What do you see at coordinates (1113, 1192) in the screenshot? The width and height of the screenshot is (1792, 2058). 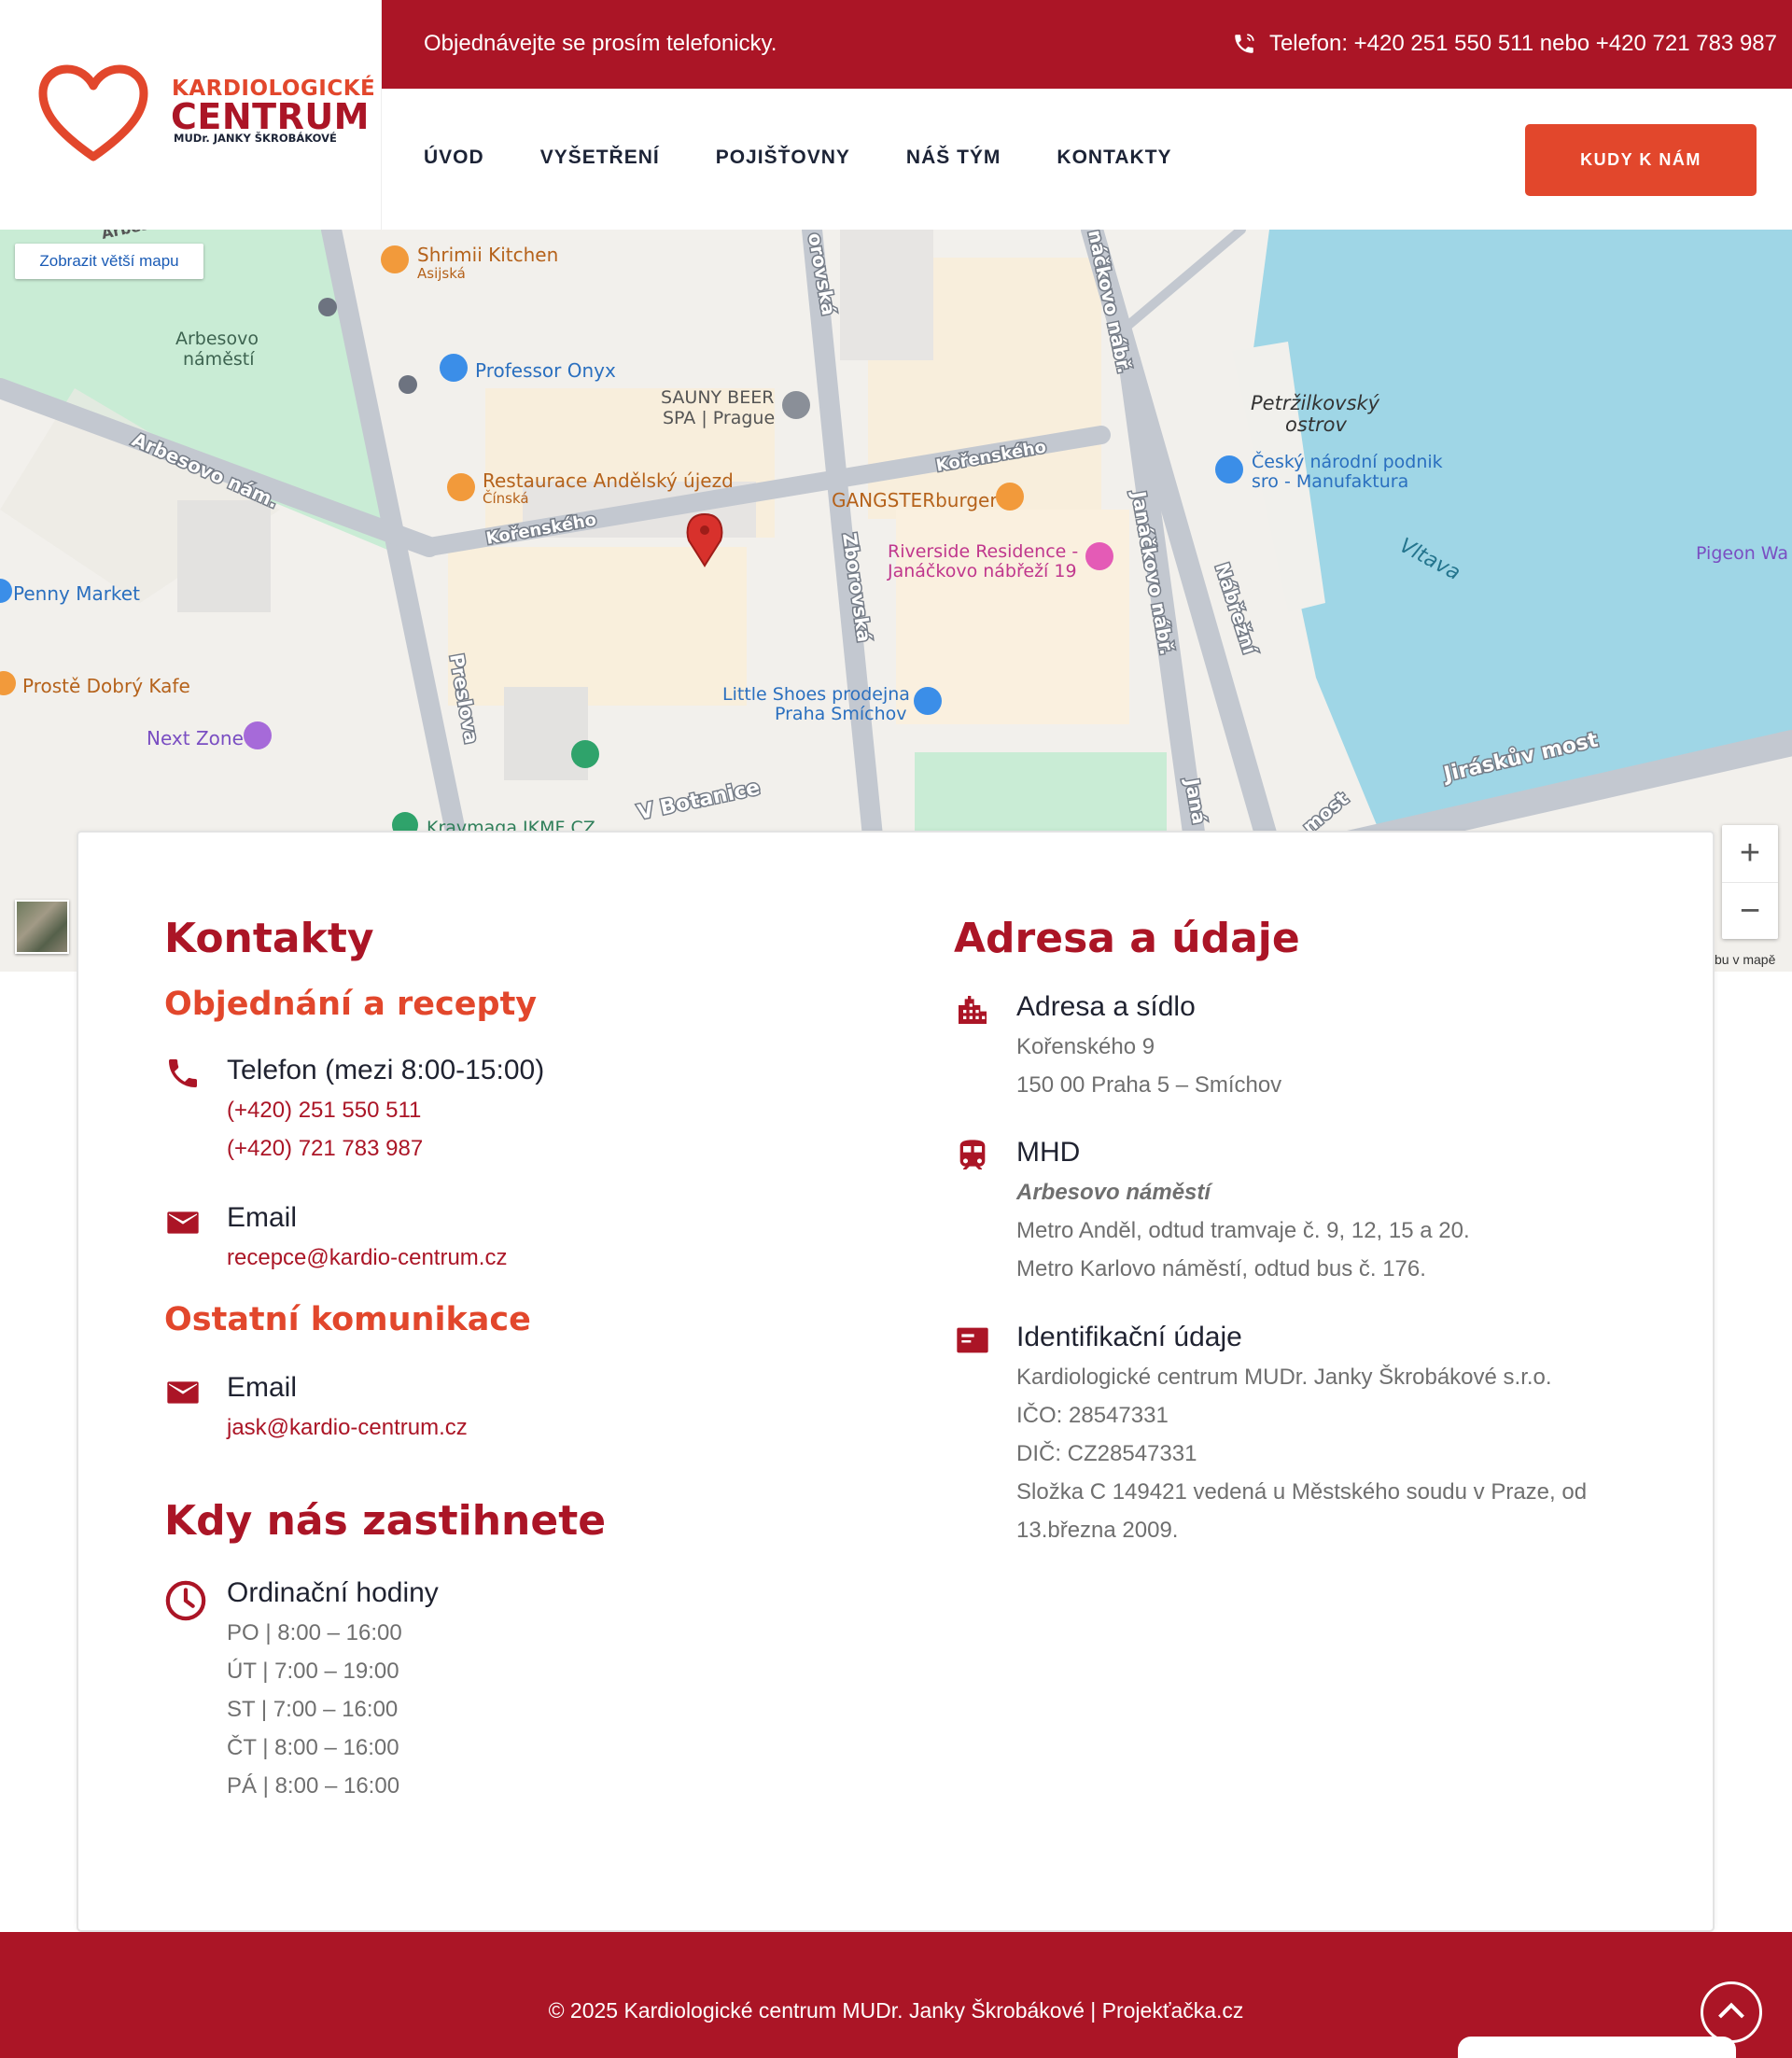 I see `transit-stop: Arbesovo náměstí` at bounding box center [1113, 1192].